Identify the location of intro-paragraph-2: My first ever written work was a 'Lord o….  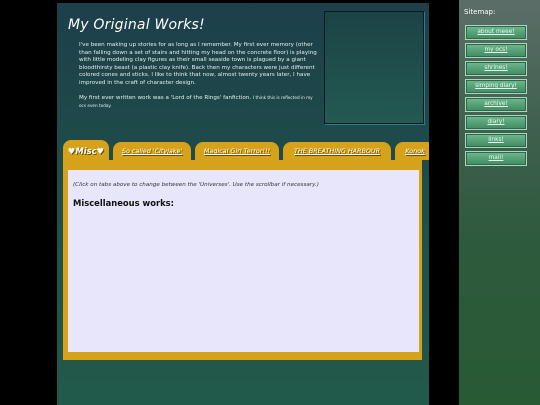
(199, 102).